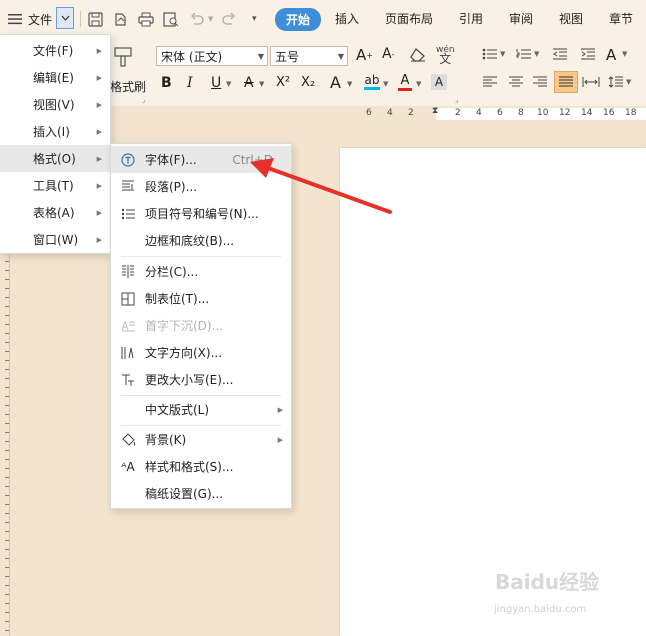 The width and height of the screenshot is (646, 636). I want to click on font-color-dropdown-icon: ▼, so click(418, 84).